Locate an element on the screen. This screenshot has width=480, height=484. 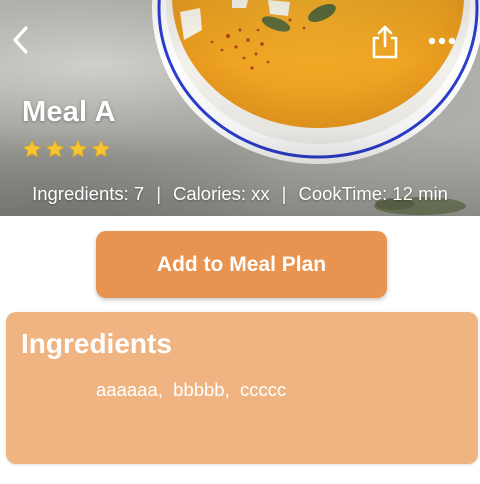
back-button is located at coordinates (21, 40).